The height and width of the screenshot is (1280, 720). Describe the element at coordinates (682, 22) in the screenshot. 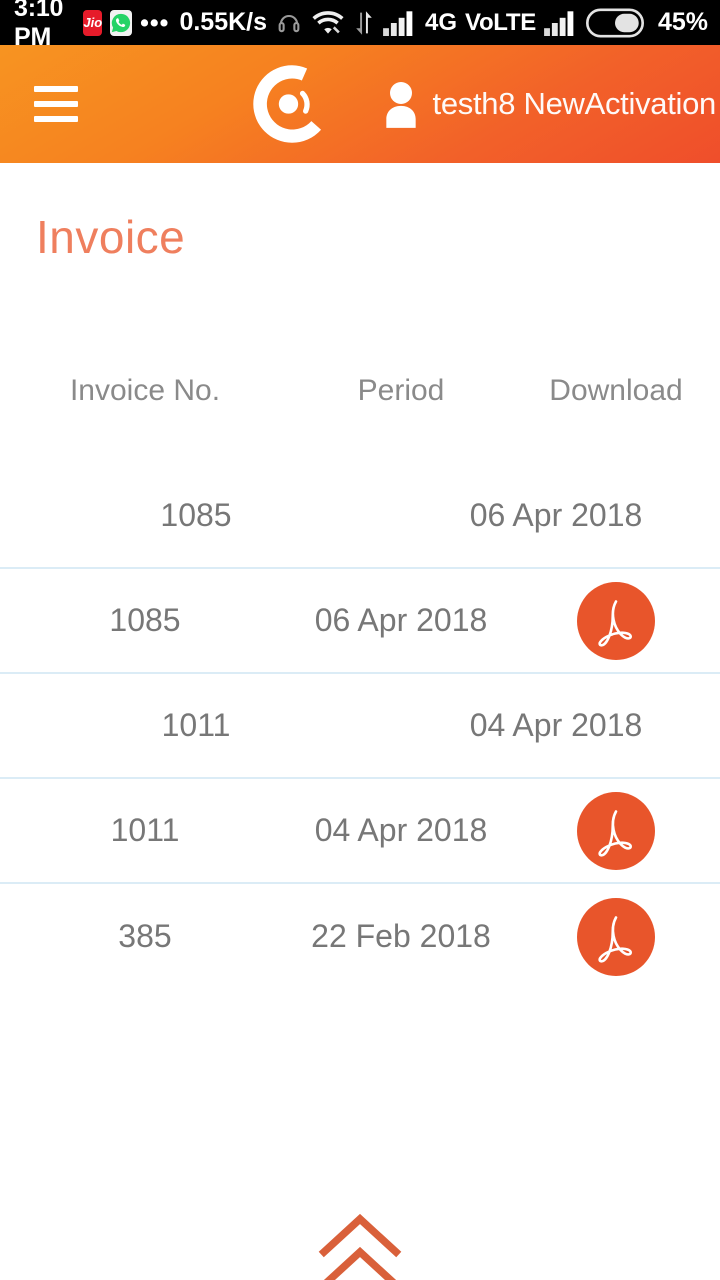

I see `battery-percent-label: 45%` at that location.